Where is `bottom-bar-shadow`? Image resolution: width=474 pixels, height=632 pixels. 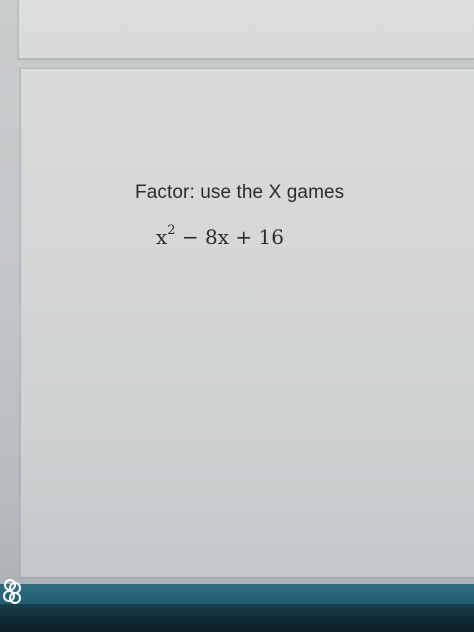 bottom-bar-shadow is located at coordinates (237, 618).